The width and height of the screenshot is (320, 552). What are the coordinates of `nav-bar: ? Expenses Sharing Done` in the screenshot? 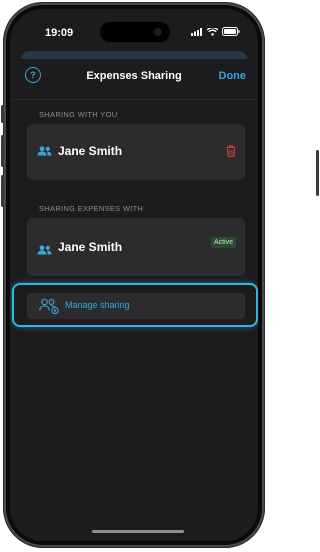 It's located at (134, 79).